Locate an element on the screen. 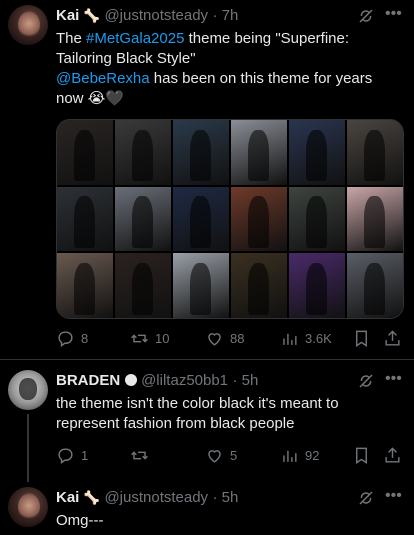  reply-button: 1 is located at coordinates (72, 455).